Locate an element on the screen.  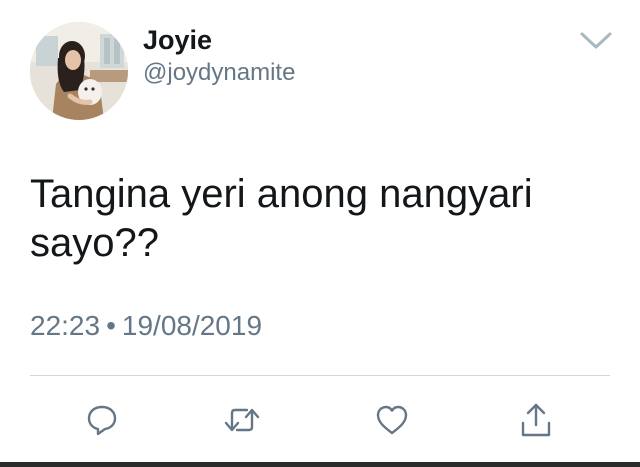
bottom-edge is located at coordinates (320, 464).